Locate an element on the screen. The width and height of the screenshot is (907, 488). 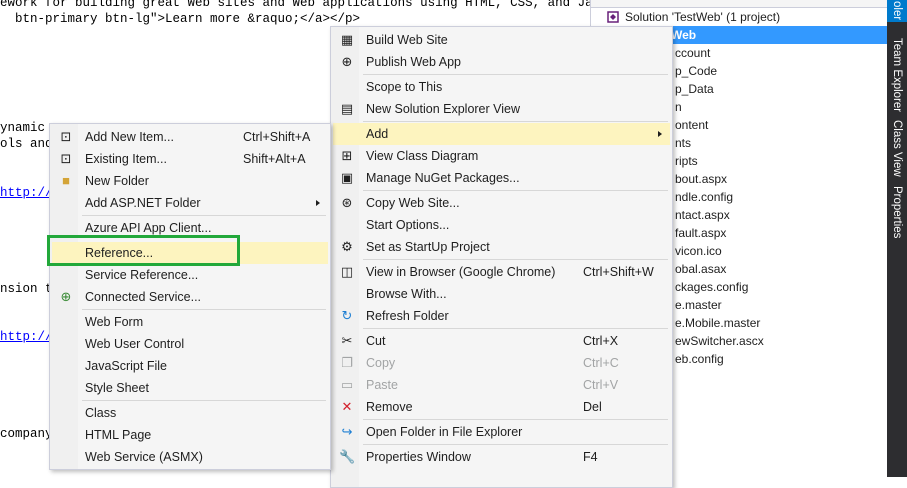
class-item: Class is located at coordinates (190, 413).